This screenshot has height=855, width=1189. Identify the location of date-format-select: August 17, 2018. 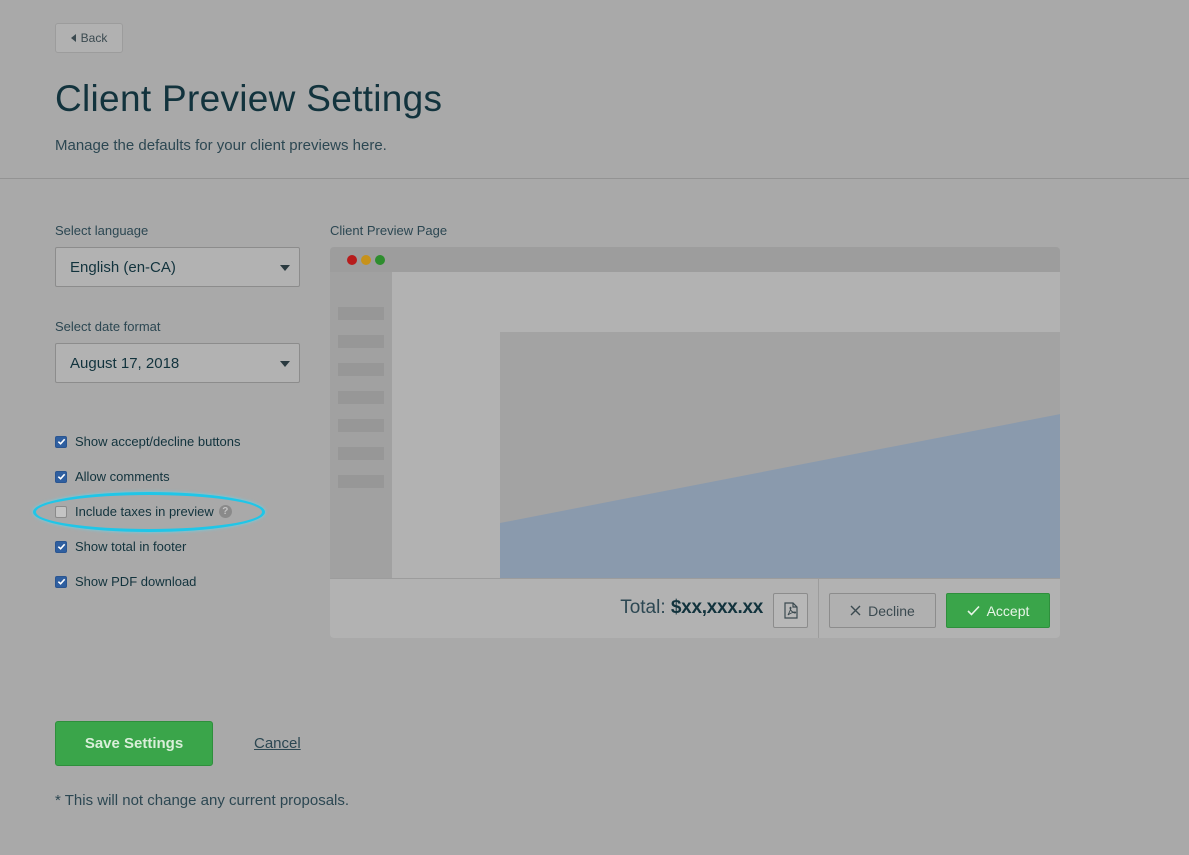
(177, 363).